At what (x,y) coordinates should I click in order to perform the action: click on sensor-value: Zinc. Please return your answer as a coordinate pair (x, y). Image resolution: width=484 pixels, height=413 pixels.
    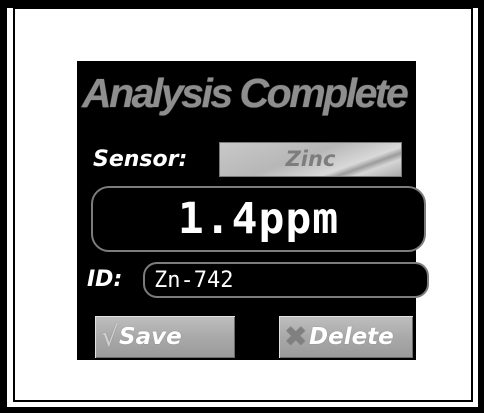
    Looking at the image, I should click on (310, 159).